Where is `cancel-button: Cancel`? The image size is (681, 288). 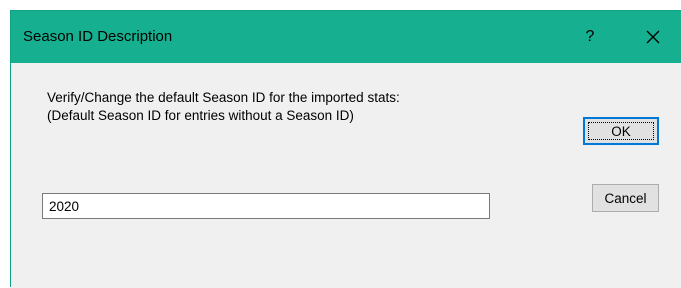 cancel-button: Cancel is located at coordinates (625, 198).